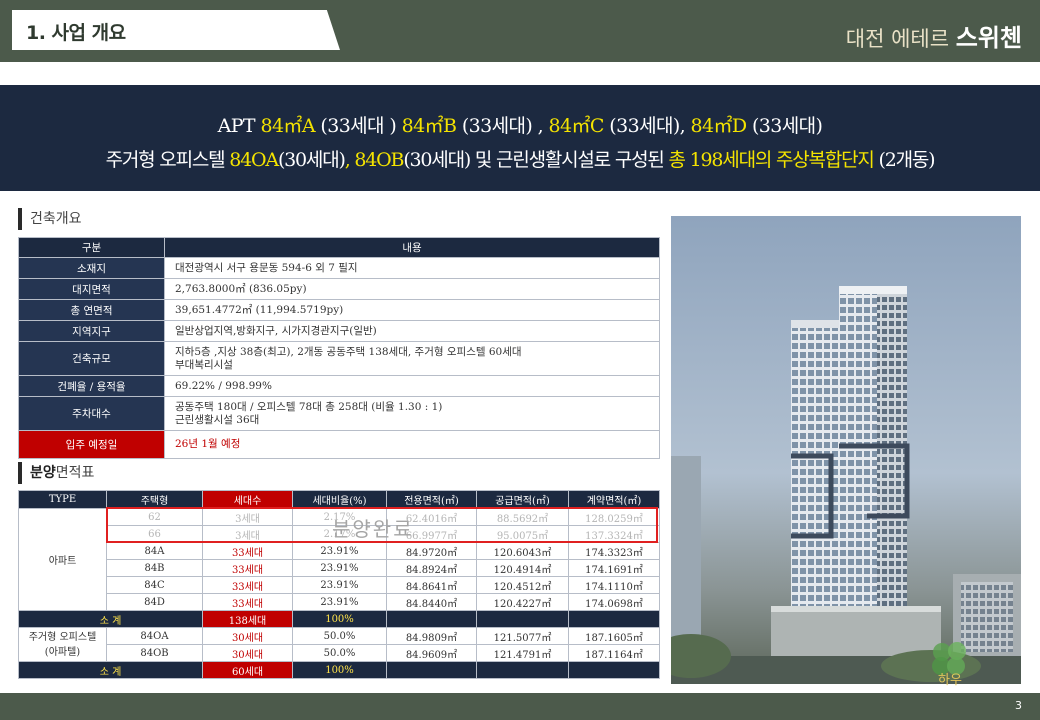  I want to click on row-value-line2: 근린생활시설 36대, so click(217, 419).